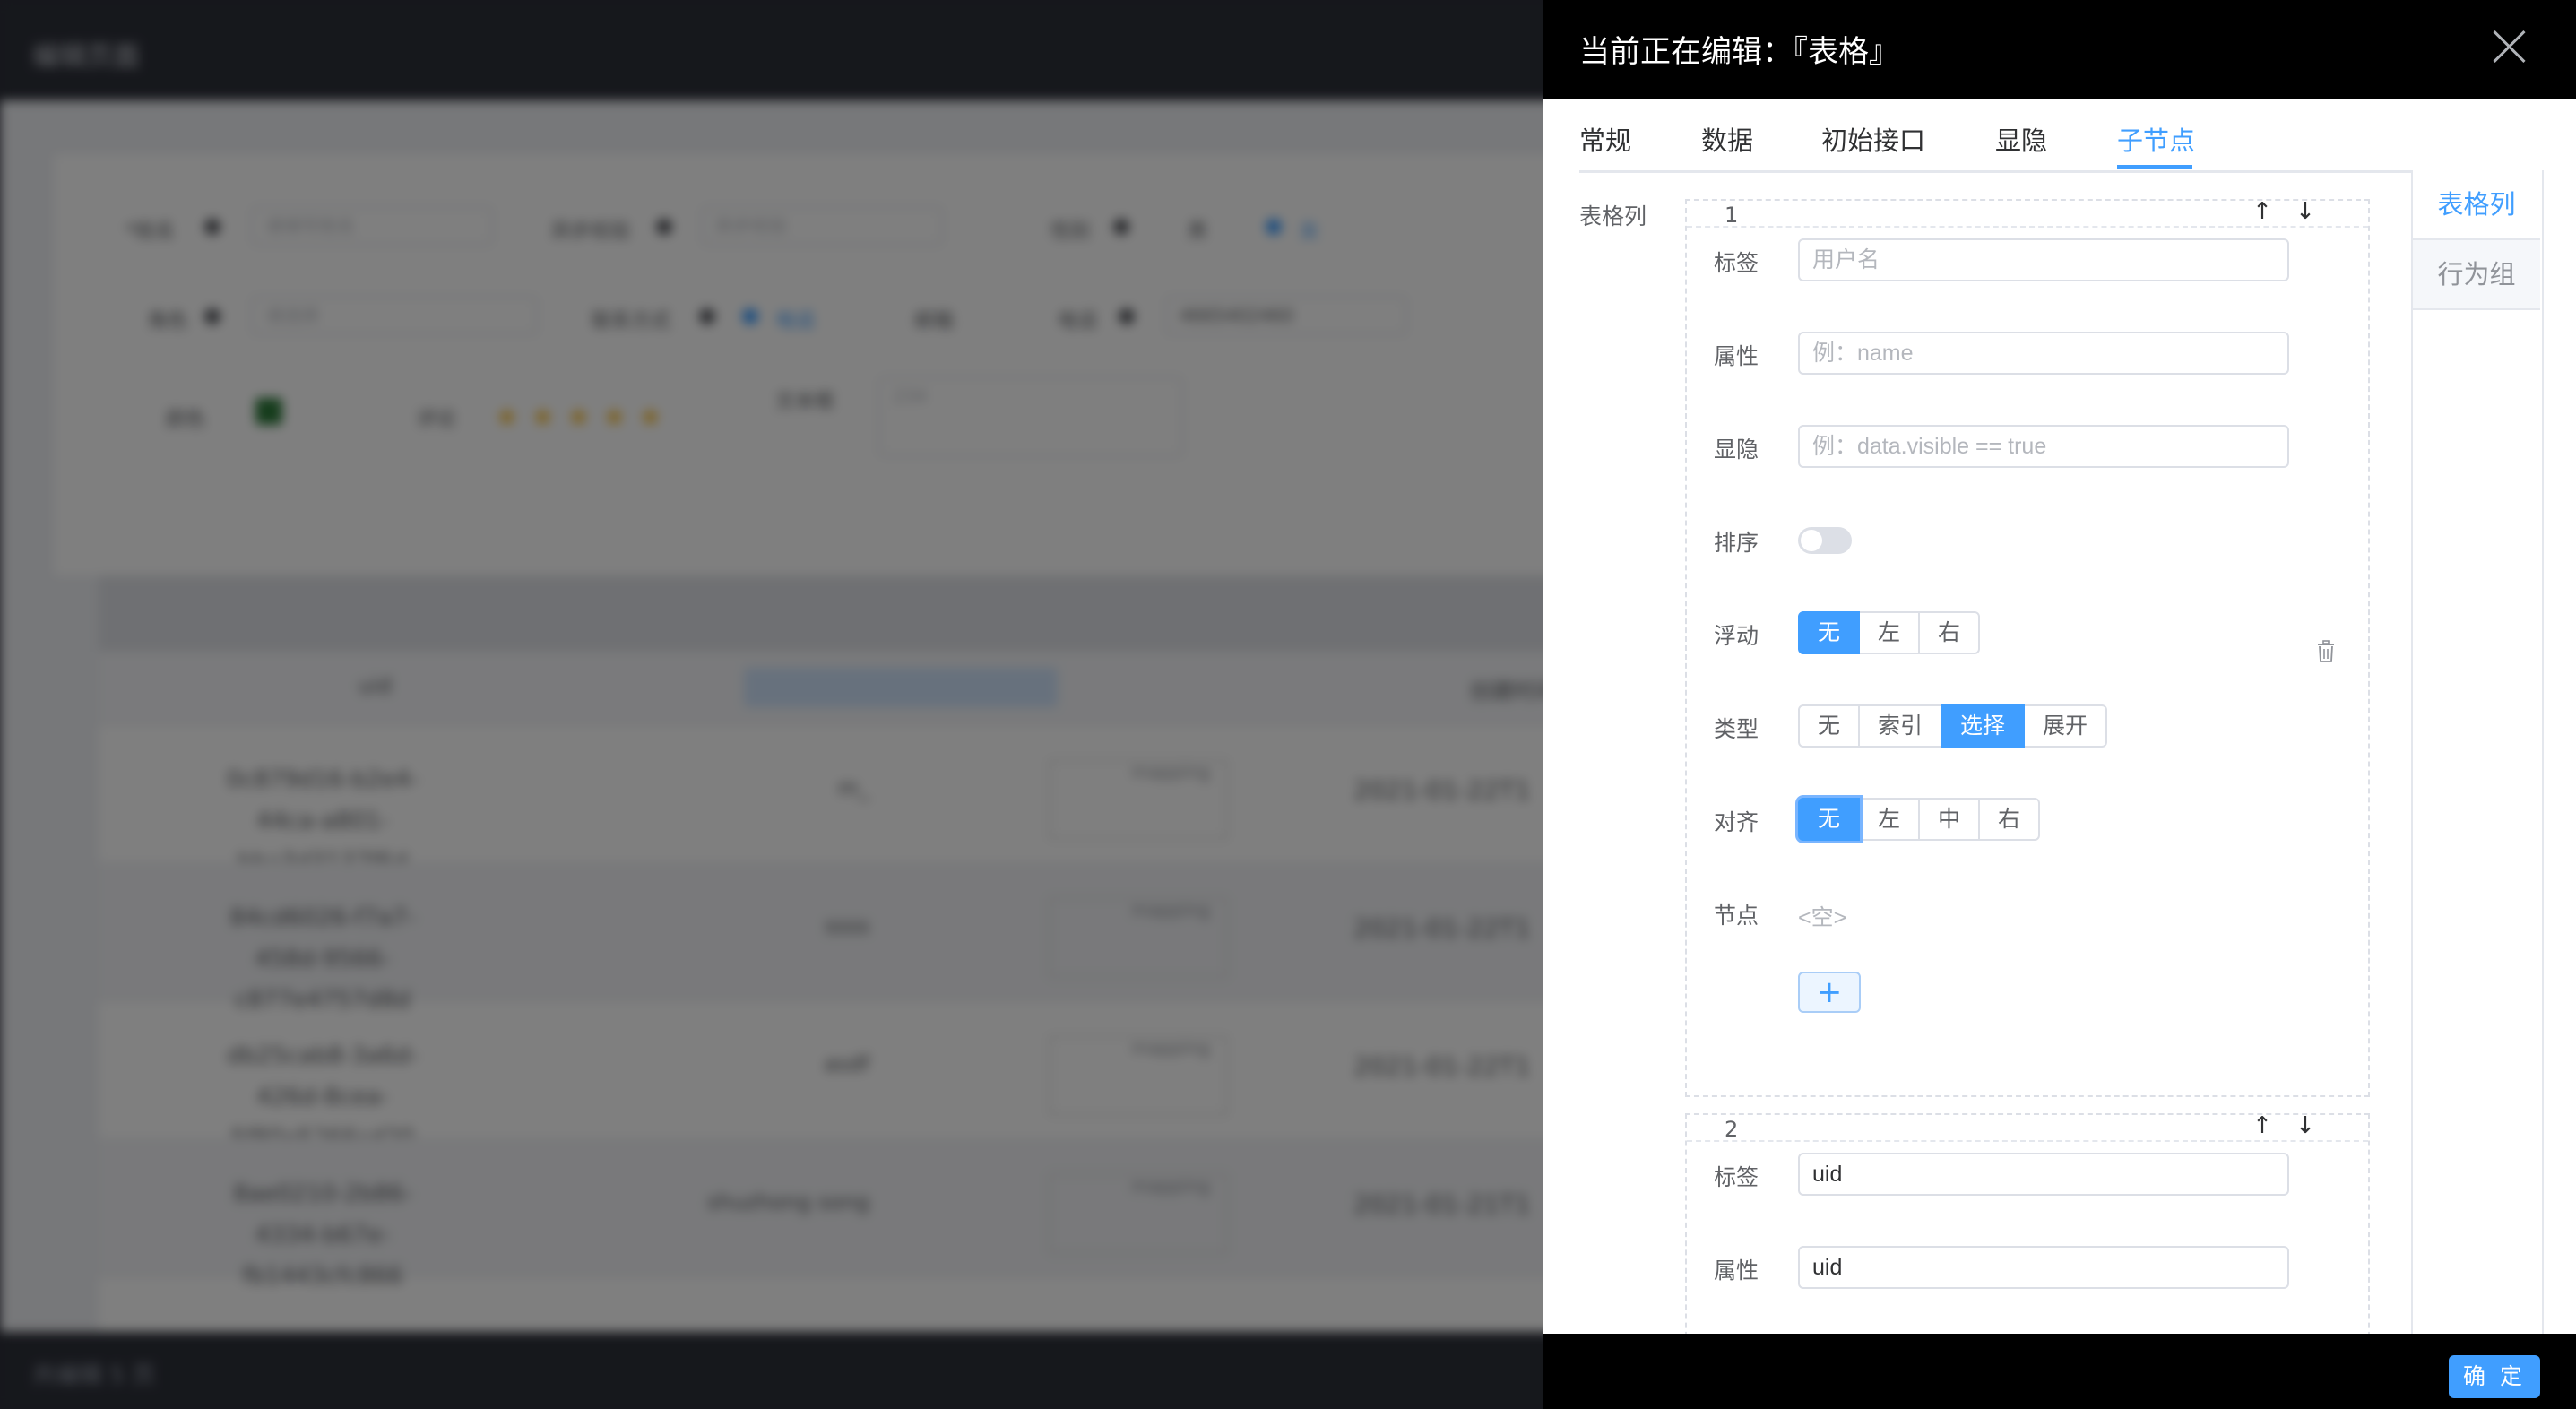 This screenshot has width=2576, height=1409. What do you see at coordinates (2027, 1229) in the screenshot?
I see `column-card: 2 ↑ ↓ 标签 属性` at bounding box center [2027, 1229].